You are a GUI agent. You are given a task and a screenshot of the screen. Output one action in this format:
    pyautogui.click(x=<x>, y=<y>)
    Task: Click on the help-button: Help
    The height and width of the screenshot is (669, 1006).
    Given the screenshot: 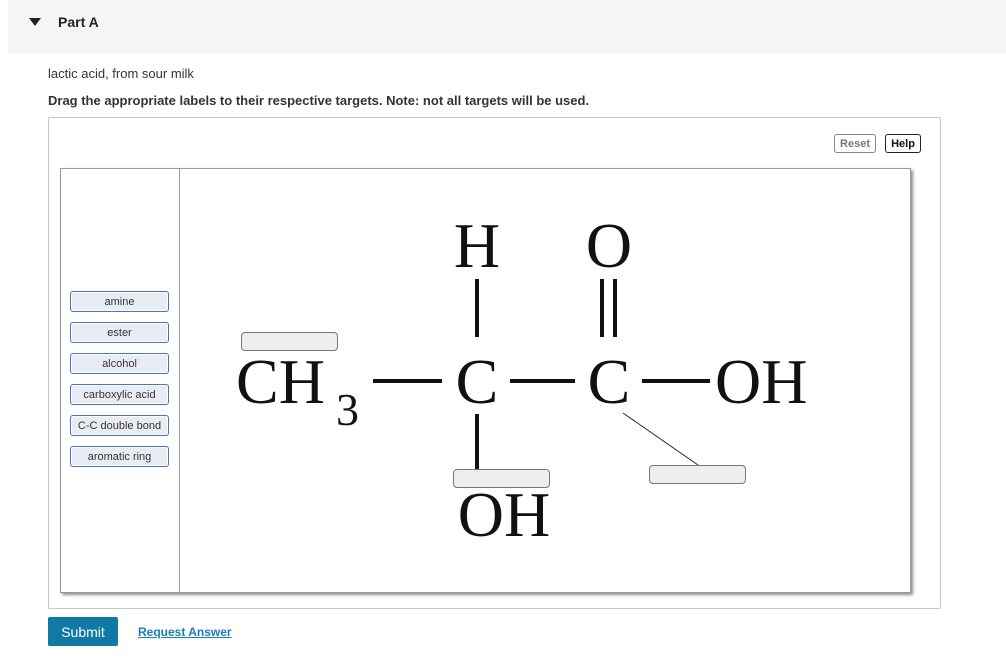 What is the action you would take?
    pyautogui.click(x=903, y=143)
    